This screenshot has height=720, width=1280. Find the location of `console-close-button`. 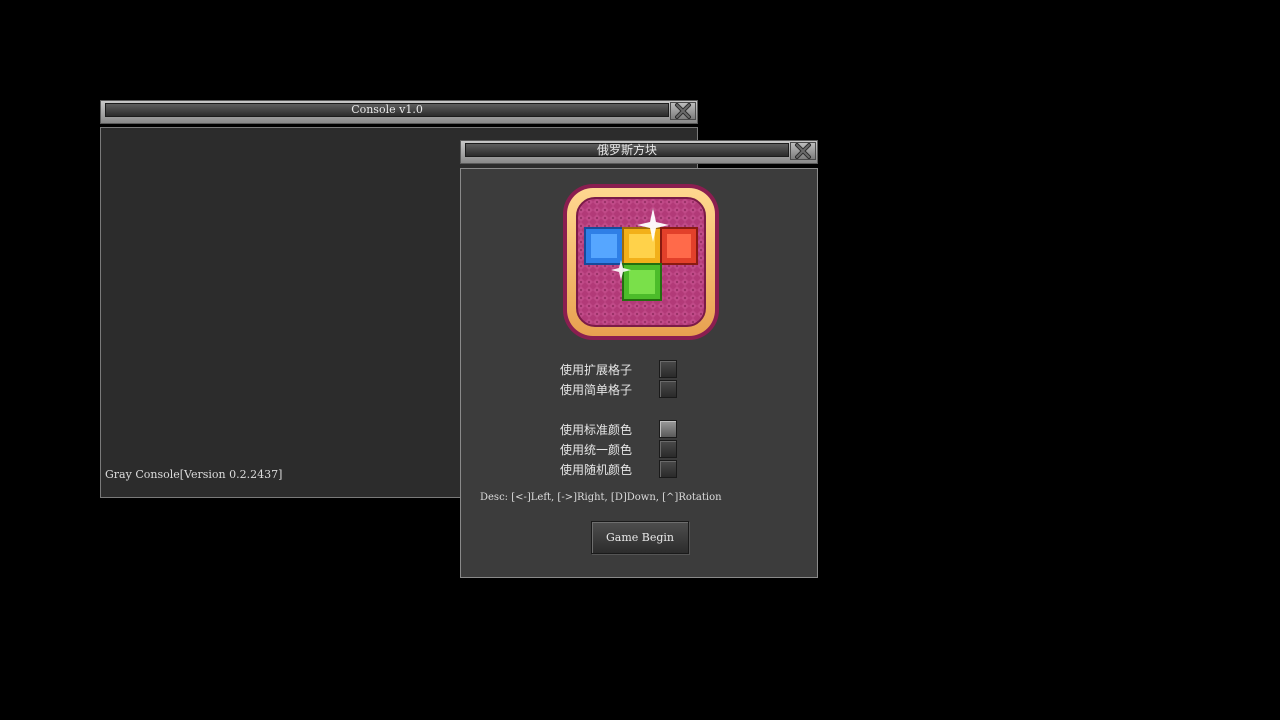

console-close-button is located at coordinates (683, 111).